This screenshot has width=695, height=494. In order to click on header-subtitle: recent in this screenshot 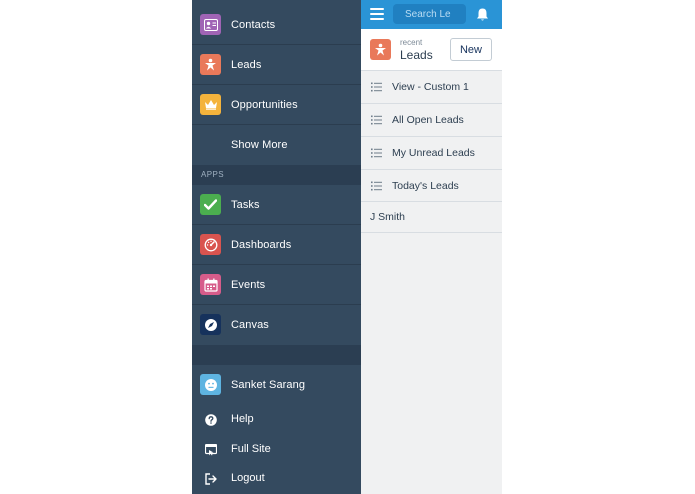, I will do `click(411, 42)`.